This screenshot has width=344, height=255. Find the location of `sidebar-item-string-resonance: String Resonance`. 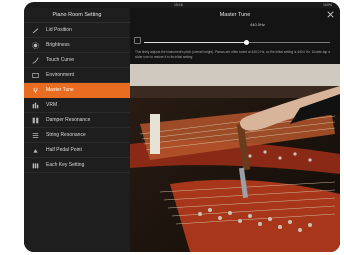

sidebar-item-string-resonance: String Resonance is located at coordinates (77, 135).